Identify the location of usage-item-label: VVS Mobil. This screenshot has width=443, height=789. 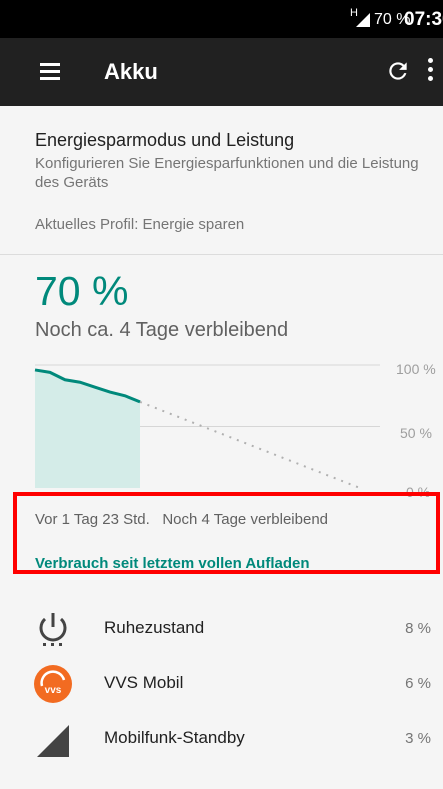
(144, 682).